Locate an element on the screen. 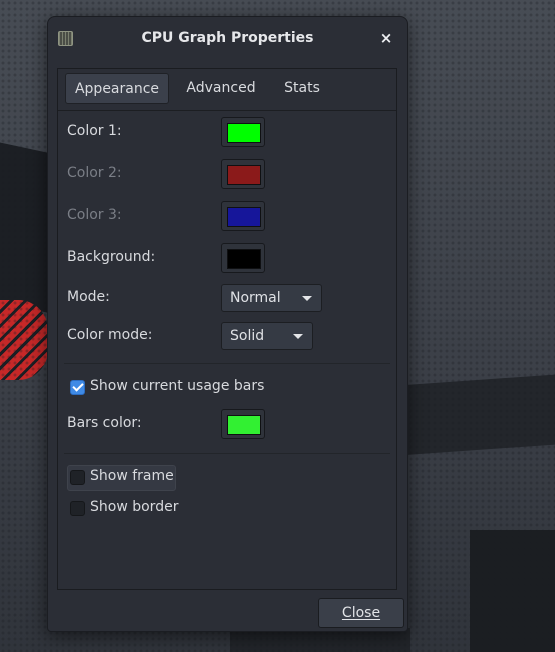  mode-dropdown: Normal is located at coordinates (271, 298).